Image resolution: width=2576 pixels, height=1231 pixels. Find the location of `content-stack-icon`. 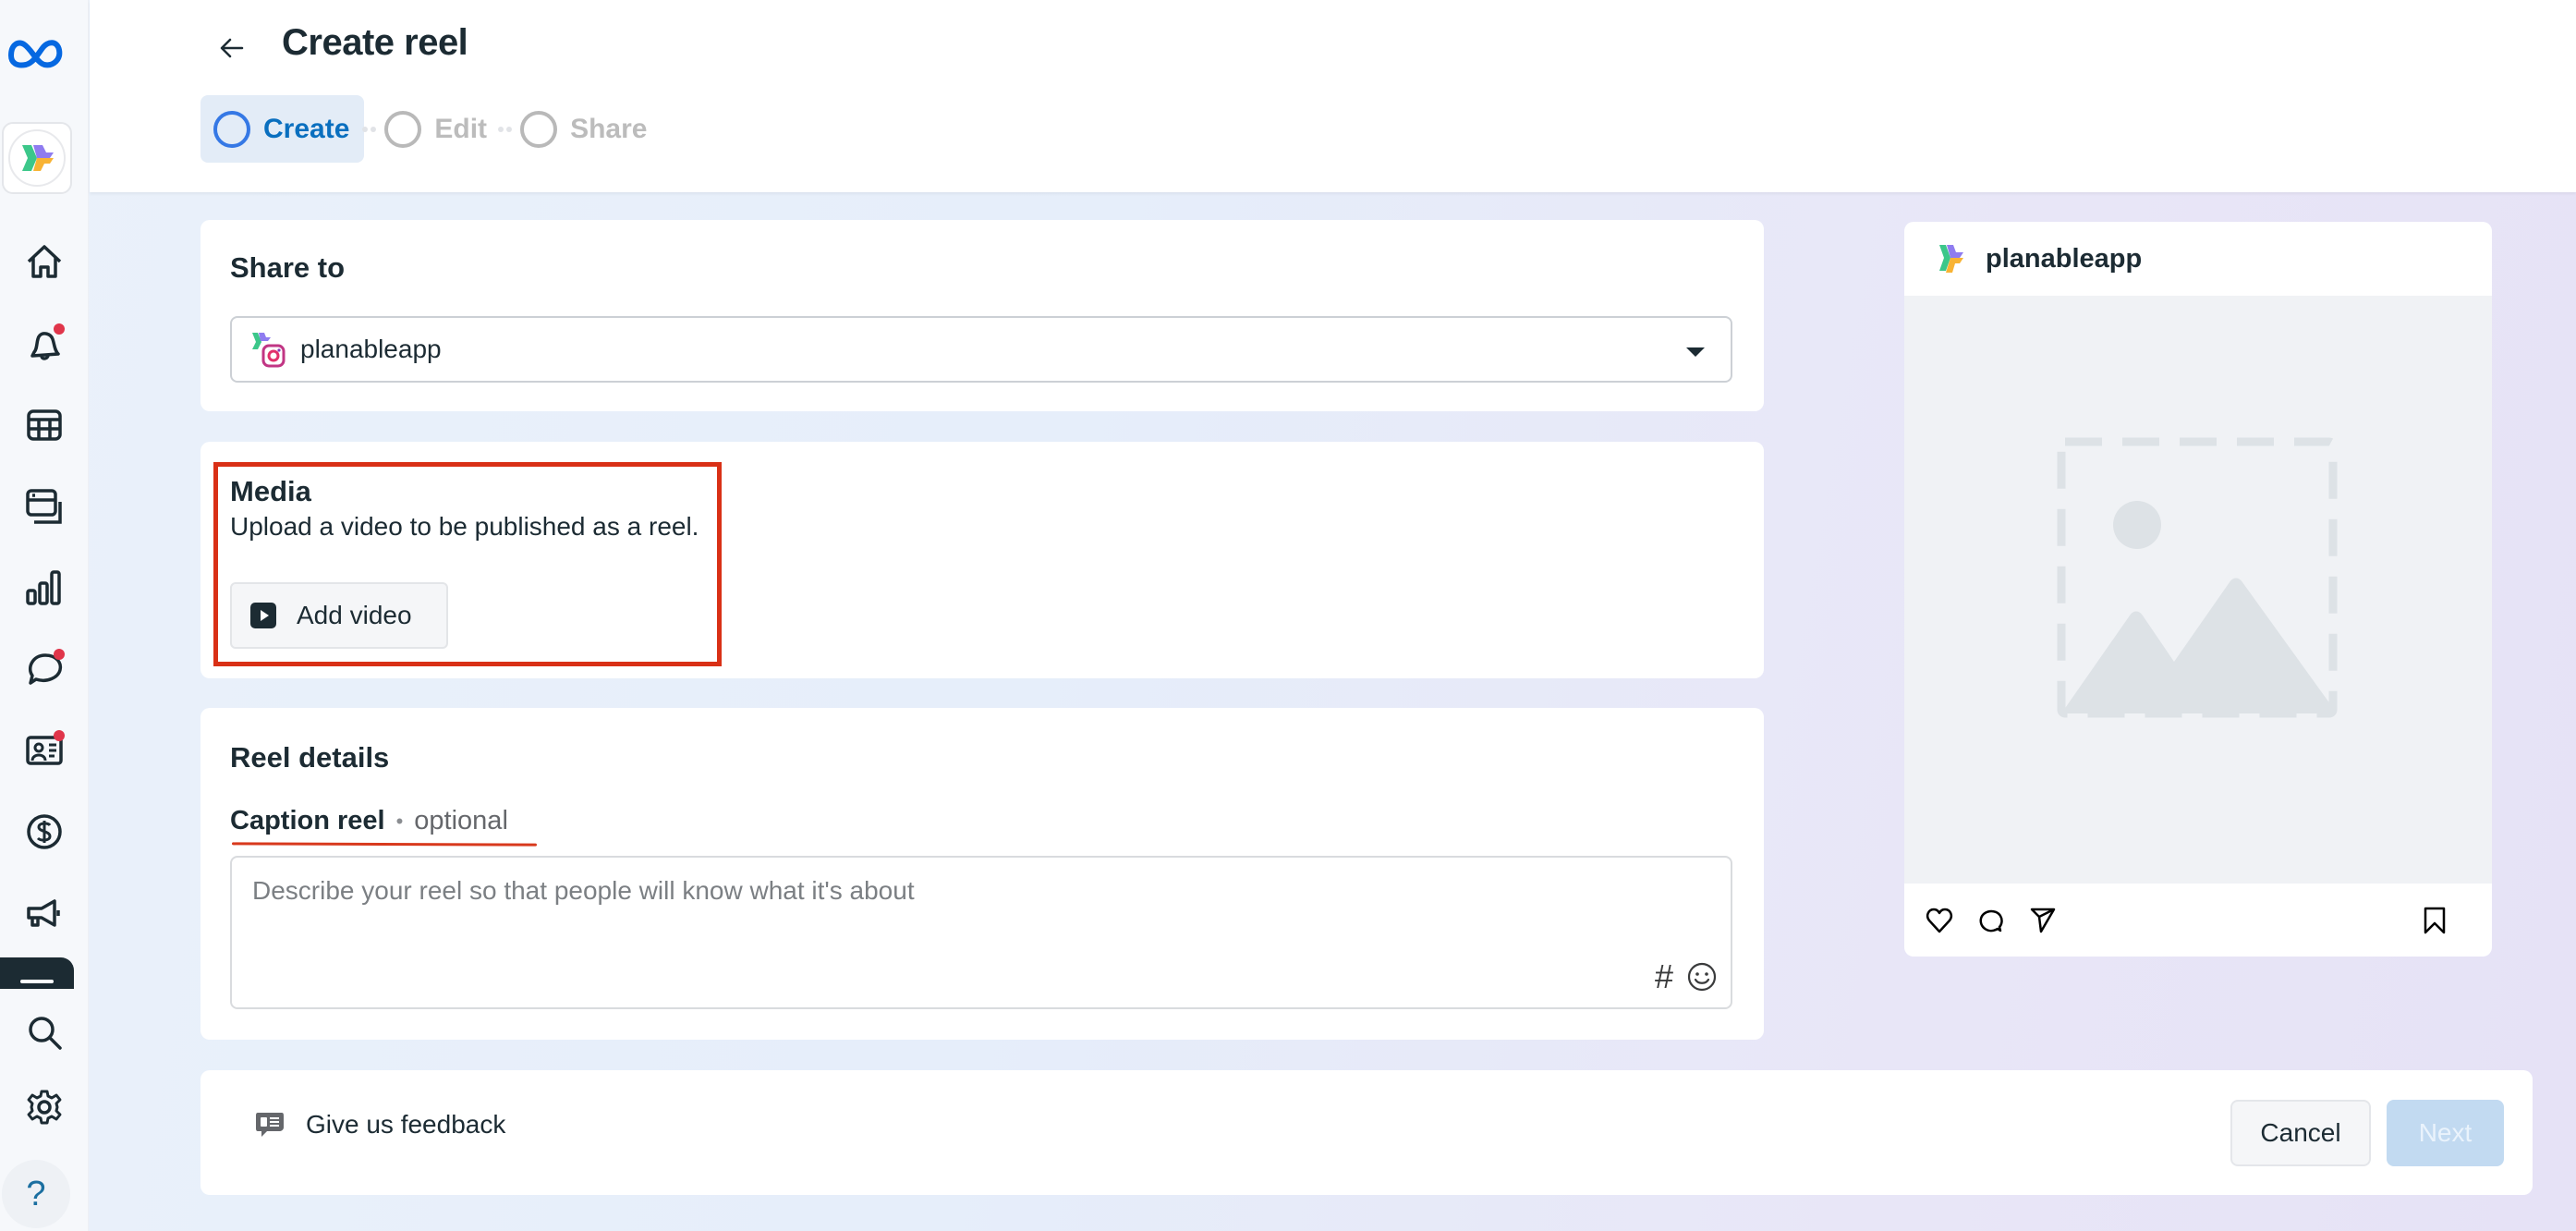

content-stack-icon is located at coordinates (44, 506).